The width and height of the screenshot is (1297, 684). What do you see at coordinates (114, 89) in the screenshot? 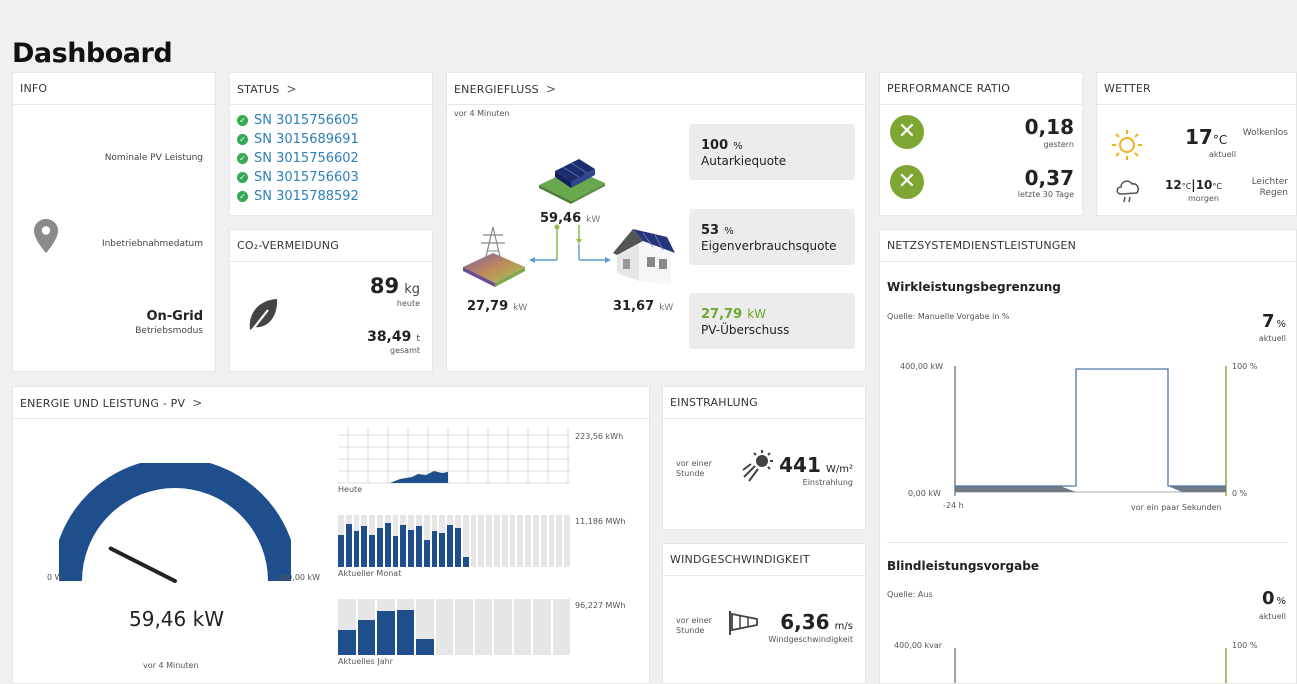
I see `info-card-title: INFO` at bounding box center [114, 89].